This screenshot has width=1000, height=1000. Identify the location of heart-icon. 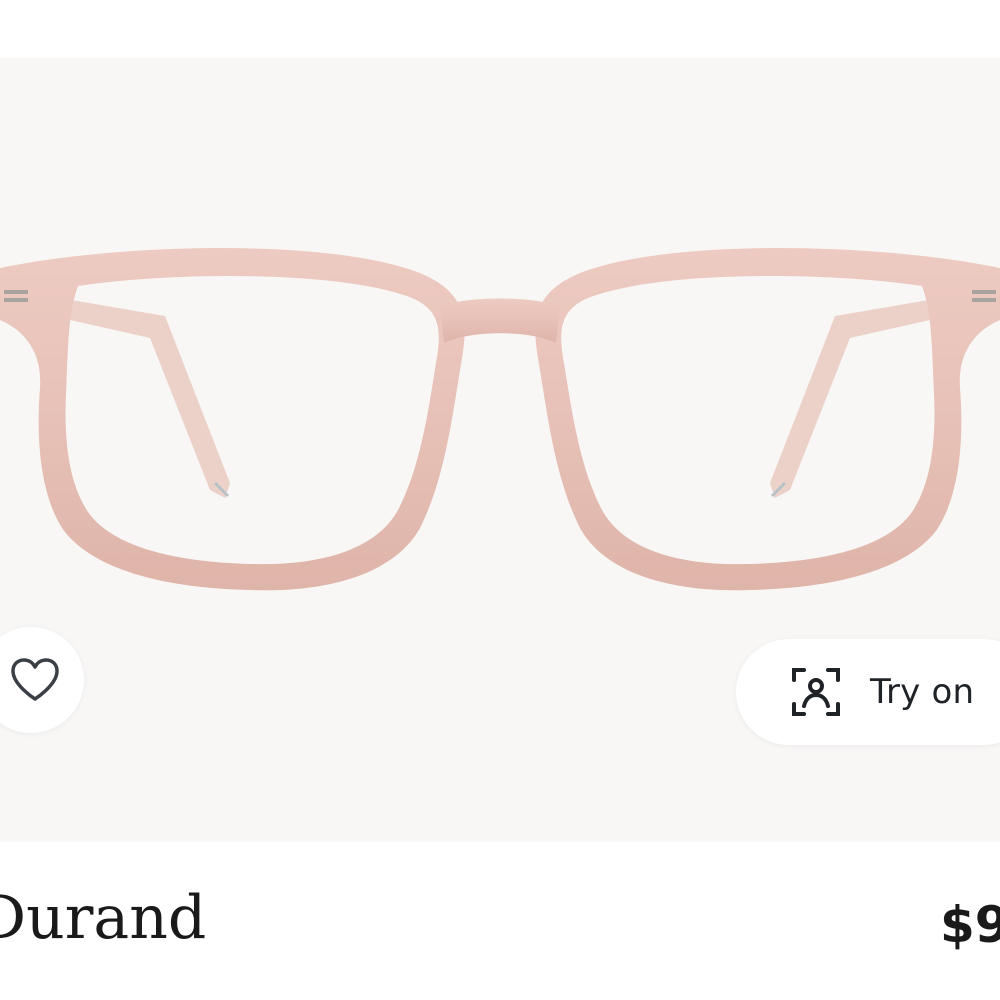
(35, 679).